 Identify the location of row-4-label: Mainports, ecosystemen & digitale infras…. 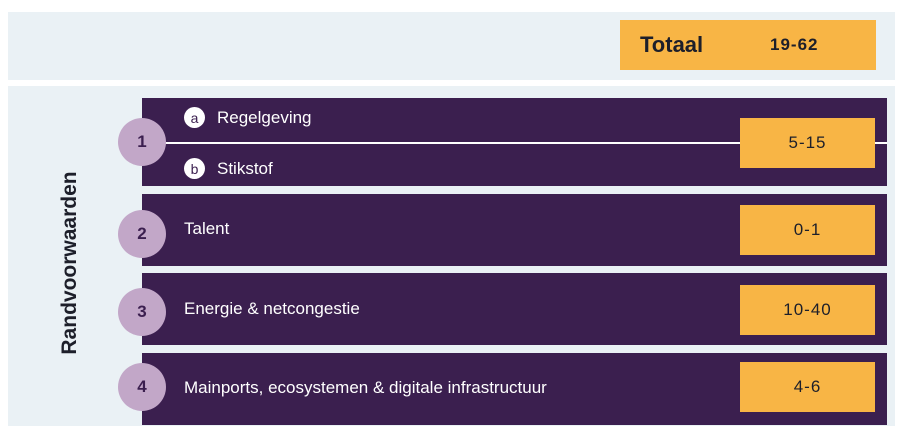
(365, 387).